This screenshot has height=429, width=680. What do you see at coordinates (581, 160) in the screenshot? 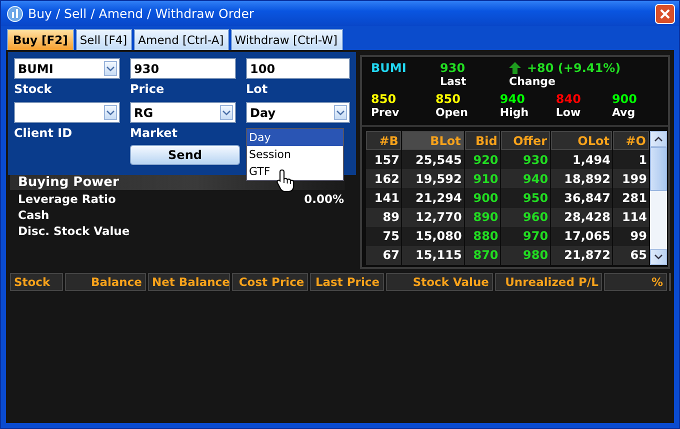
I see `table-cell: 1,494` at bounding box center [581, 160].